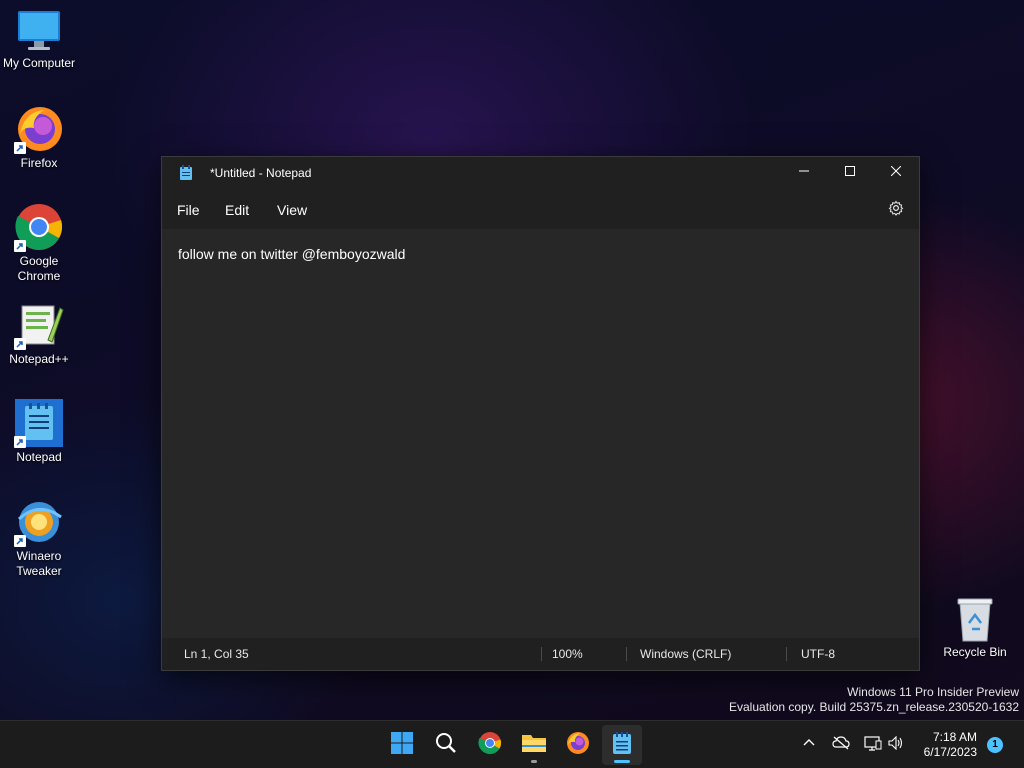 This screenshot has height=768, width=1024. I want to click on clock: 7:18 AM 6/17/2023, so click(950, 745).